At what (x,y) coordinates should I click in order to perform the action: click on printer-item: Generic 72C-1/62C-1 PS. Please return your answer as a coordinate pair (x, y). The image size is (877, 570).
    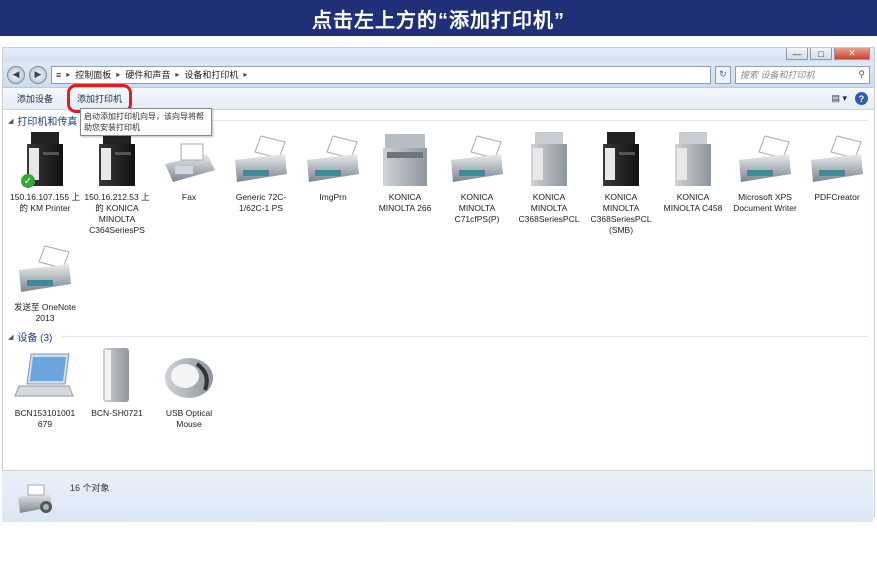
    Looking at the image, I should click on (261, 172).